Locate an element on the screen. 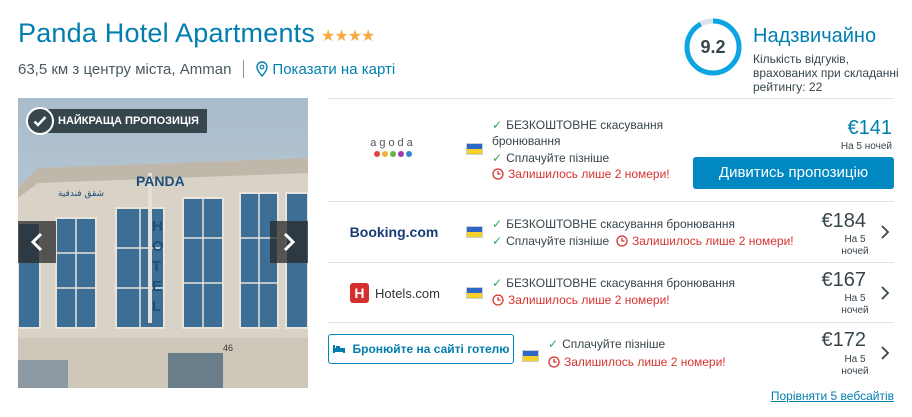 The height and width of the screenshot is (417, 912). best-deal-badge: НАЙКРАЩА ПРОПОЗИЦІЯ is located at coordinates (116, 121).